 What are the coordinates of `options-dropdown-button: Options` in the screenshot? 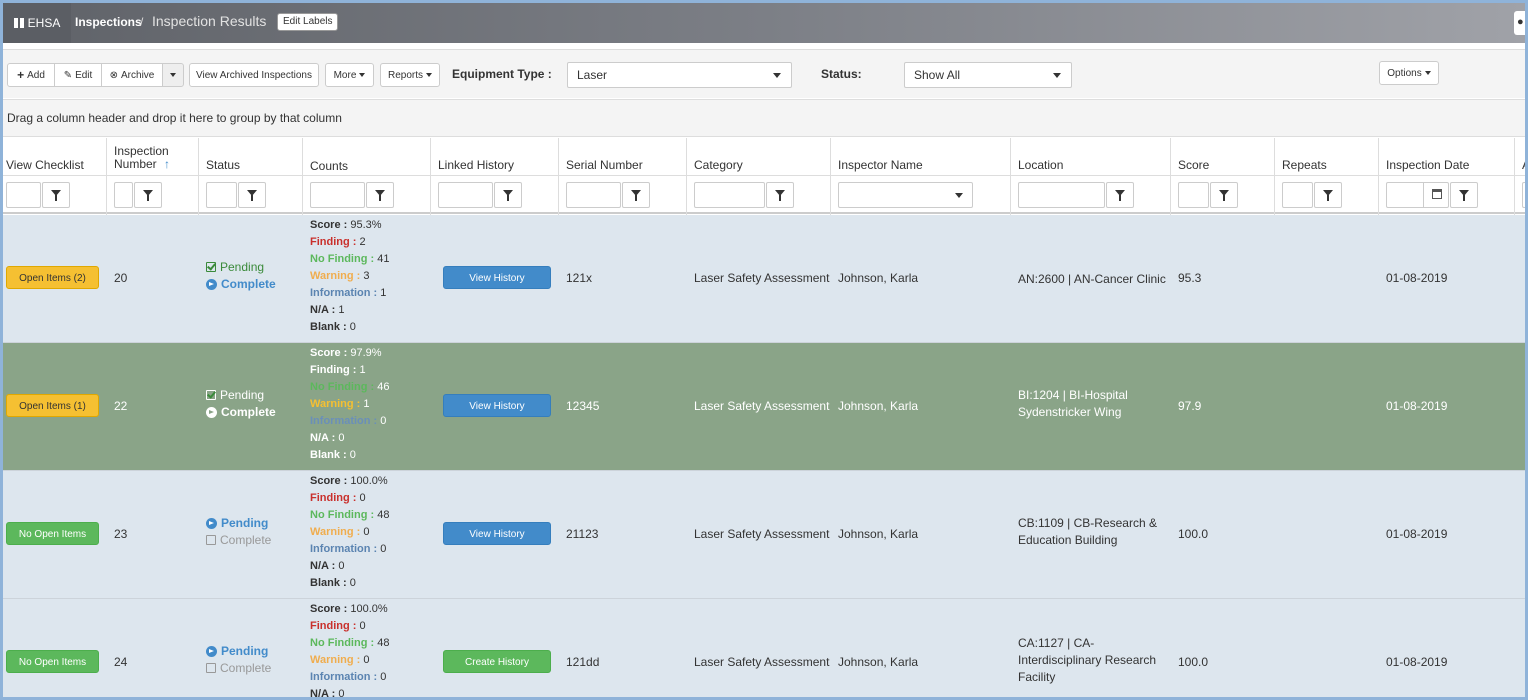 It's located at (1409, 73).